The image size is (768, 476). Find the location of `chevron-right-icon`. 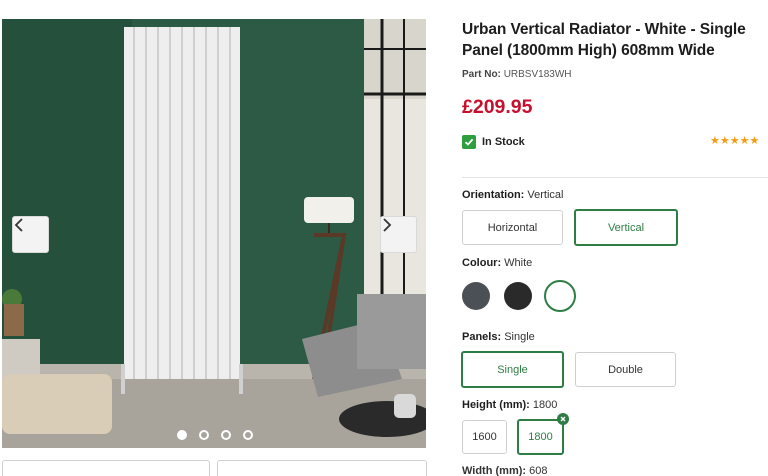

chevron-right-icon is located at coordinates (387, 225).